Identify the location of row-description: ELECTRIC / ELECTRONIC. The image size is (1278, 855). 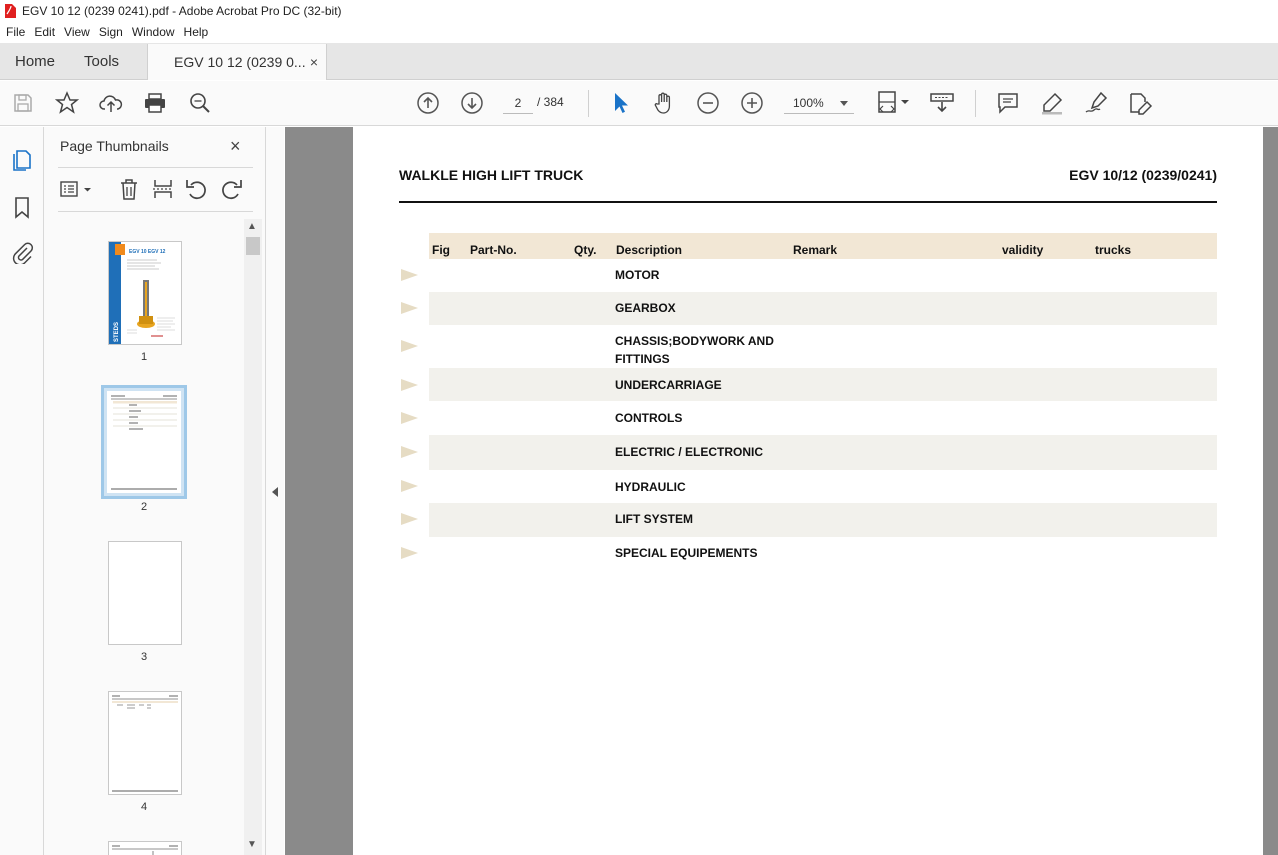
(689, 452).